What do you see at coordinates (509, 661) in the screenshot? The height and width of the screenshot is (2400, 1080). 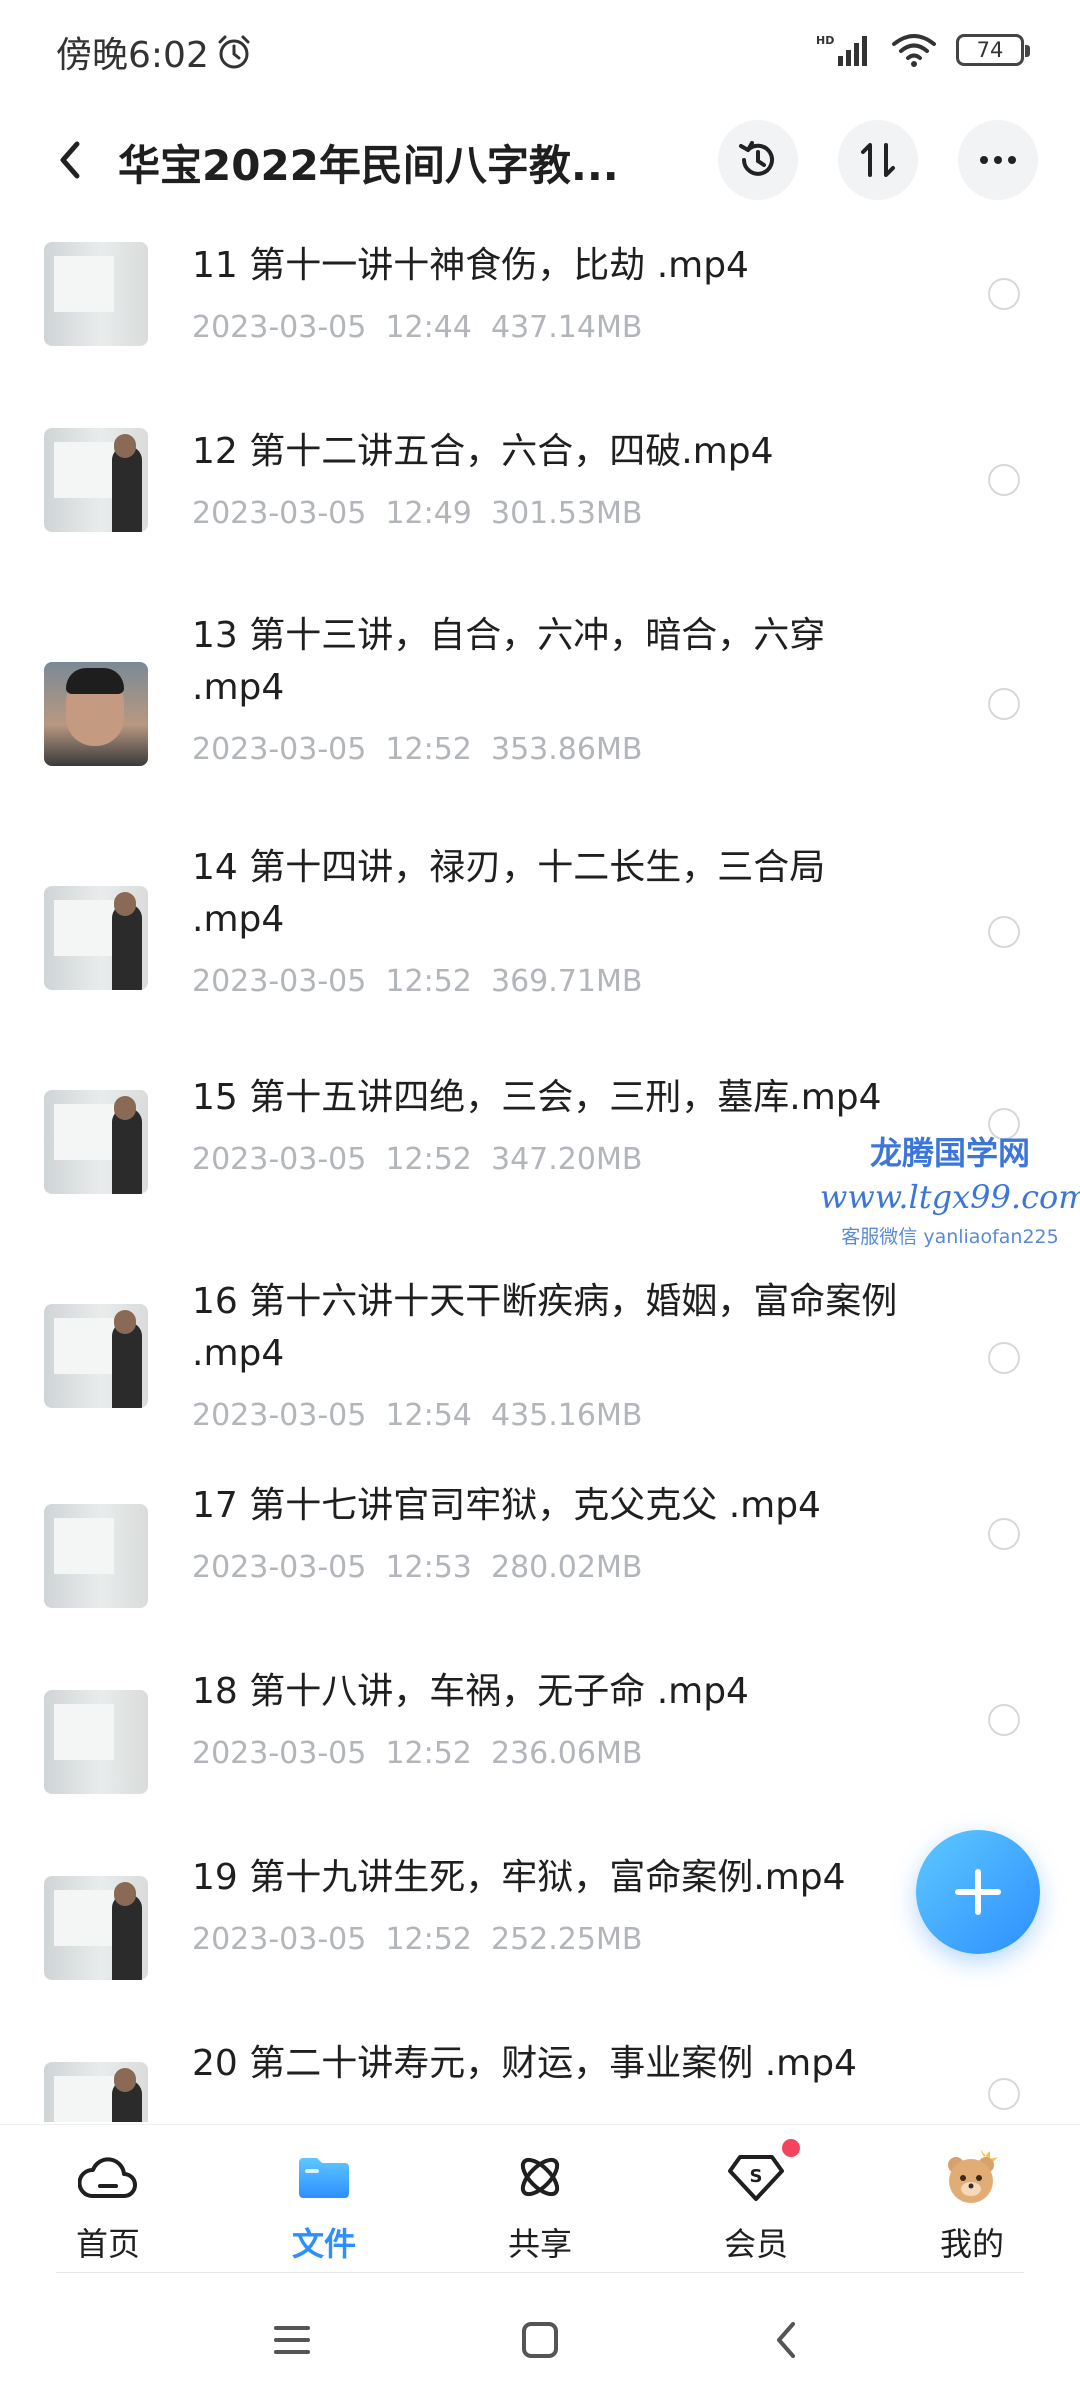 I see `file-name: 13 第十三讲，自合，六冲，暗合，六穿 .mp4` at bounding box center [509, 661].